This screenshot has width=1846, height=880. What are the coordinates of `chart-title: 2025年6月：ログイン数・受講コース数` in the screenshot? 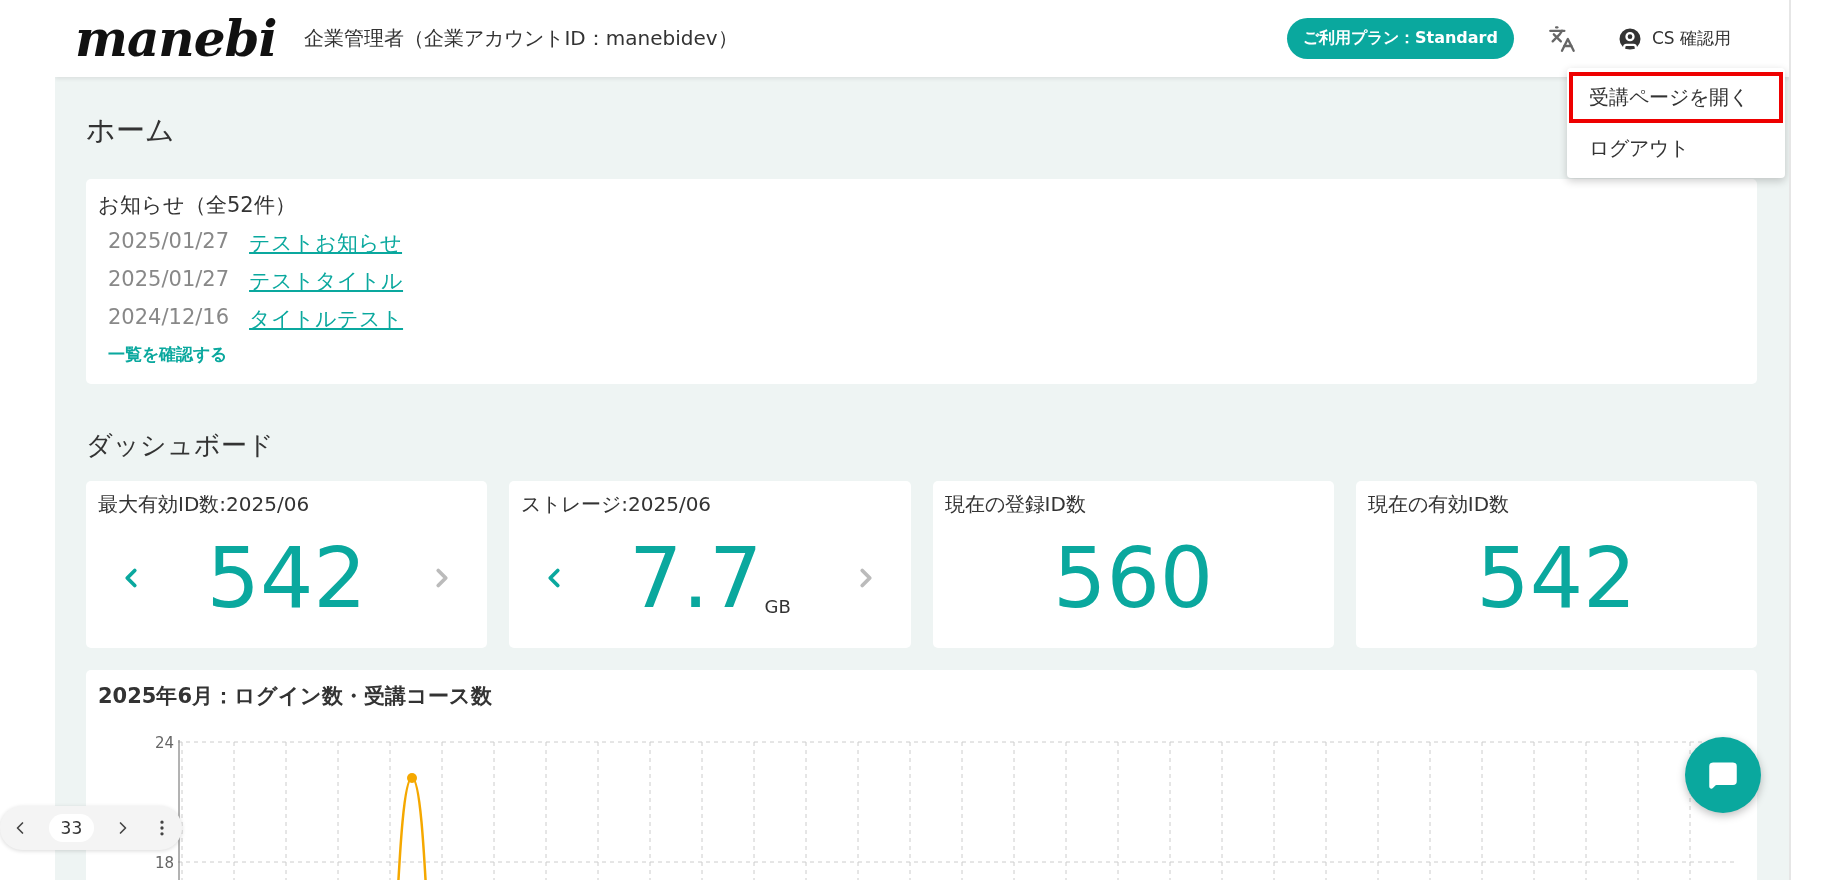 It's located at (296, 696).